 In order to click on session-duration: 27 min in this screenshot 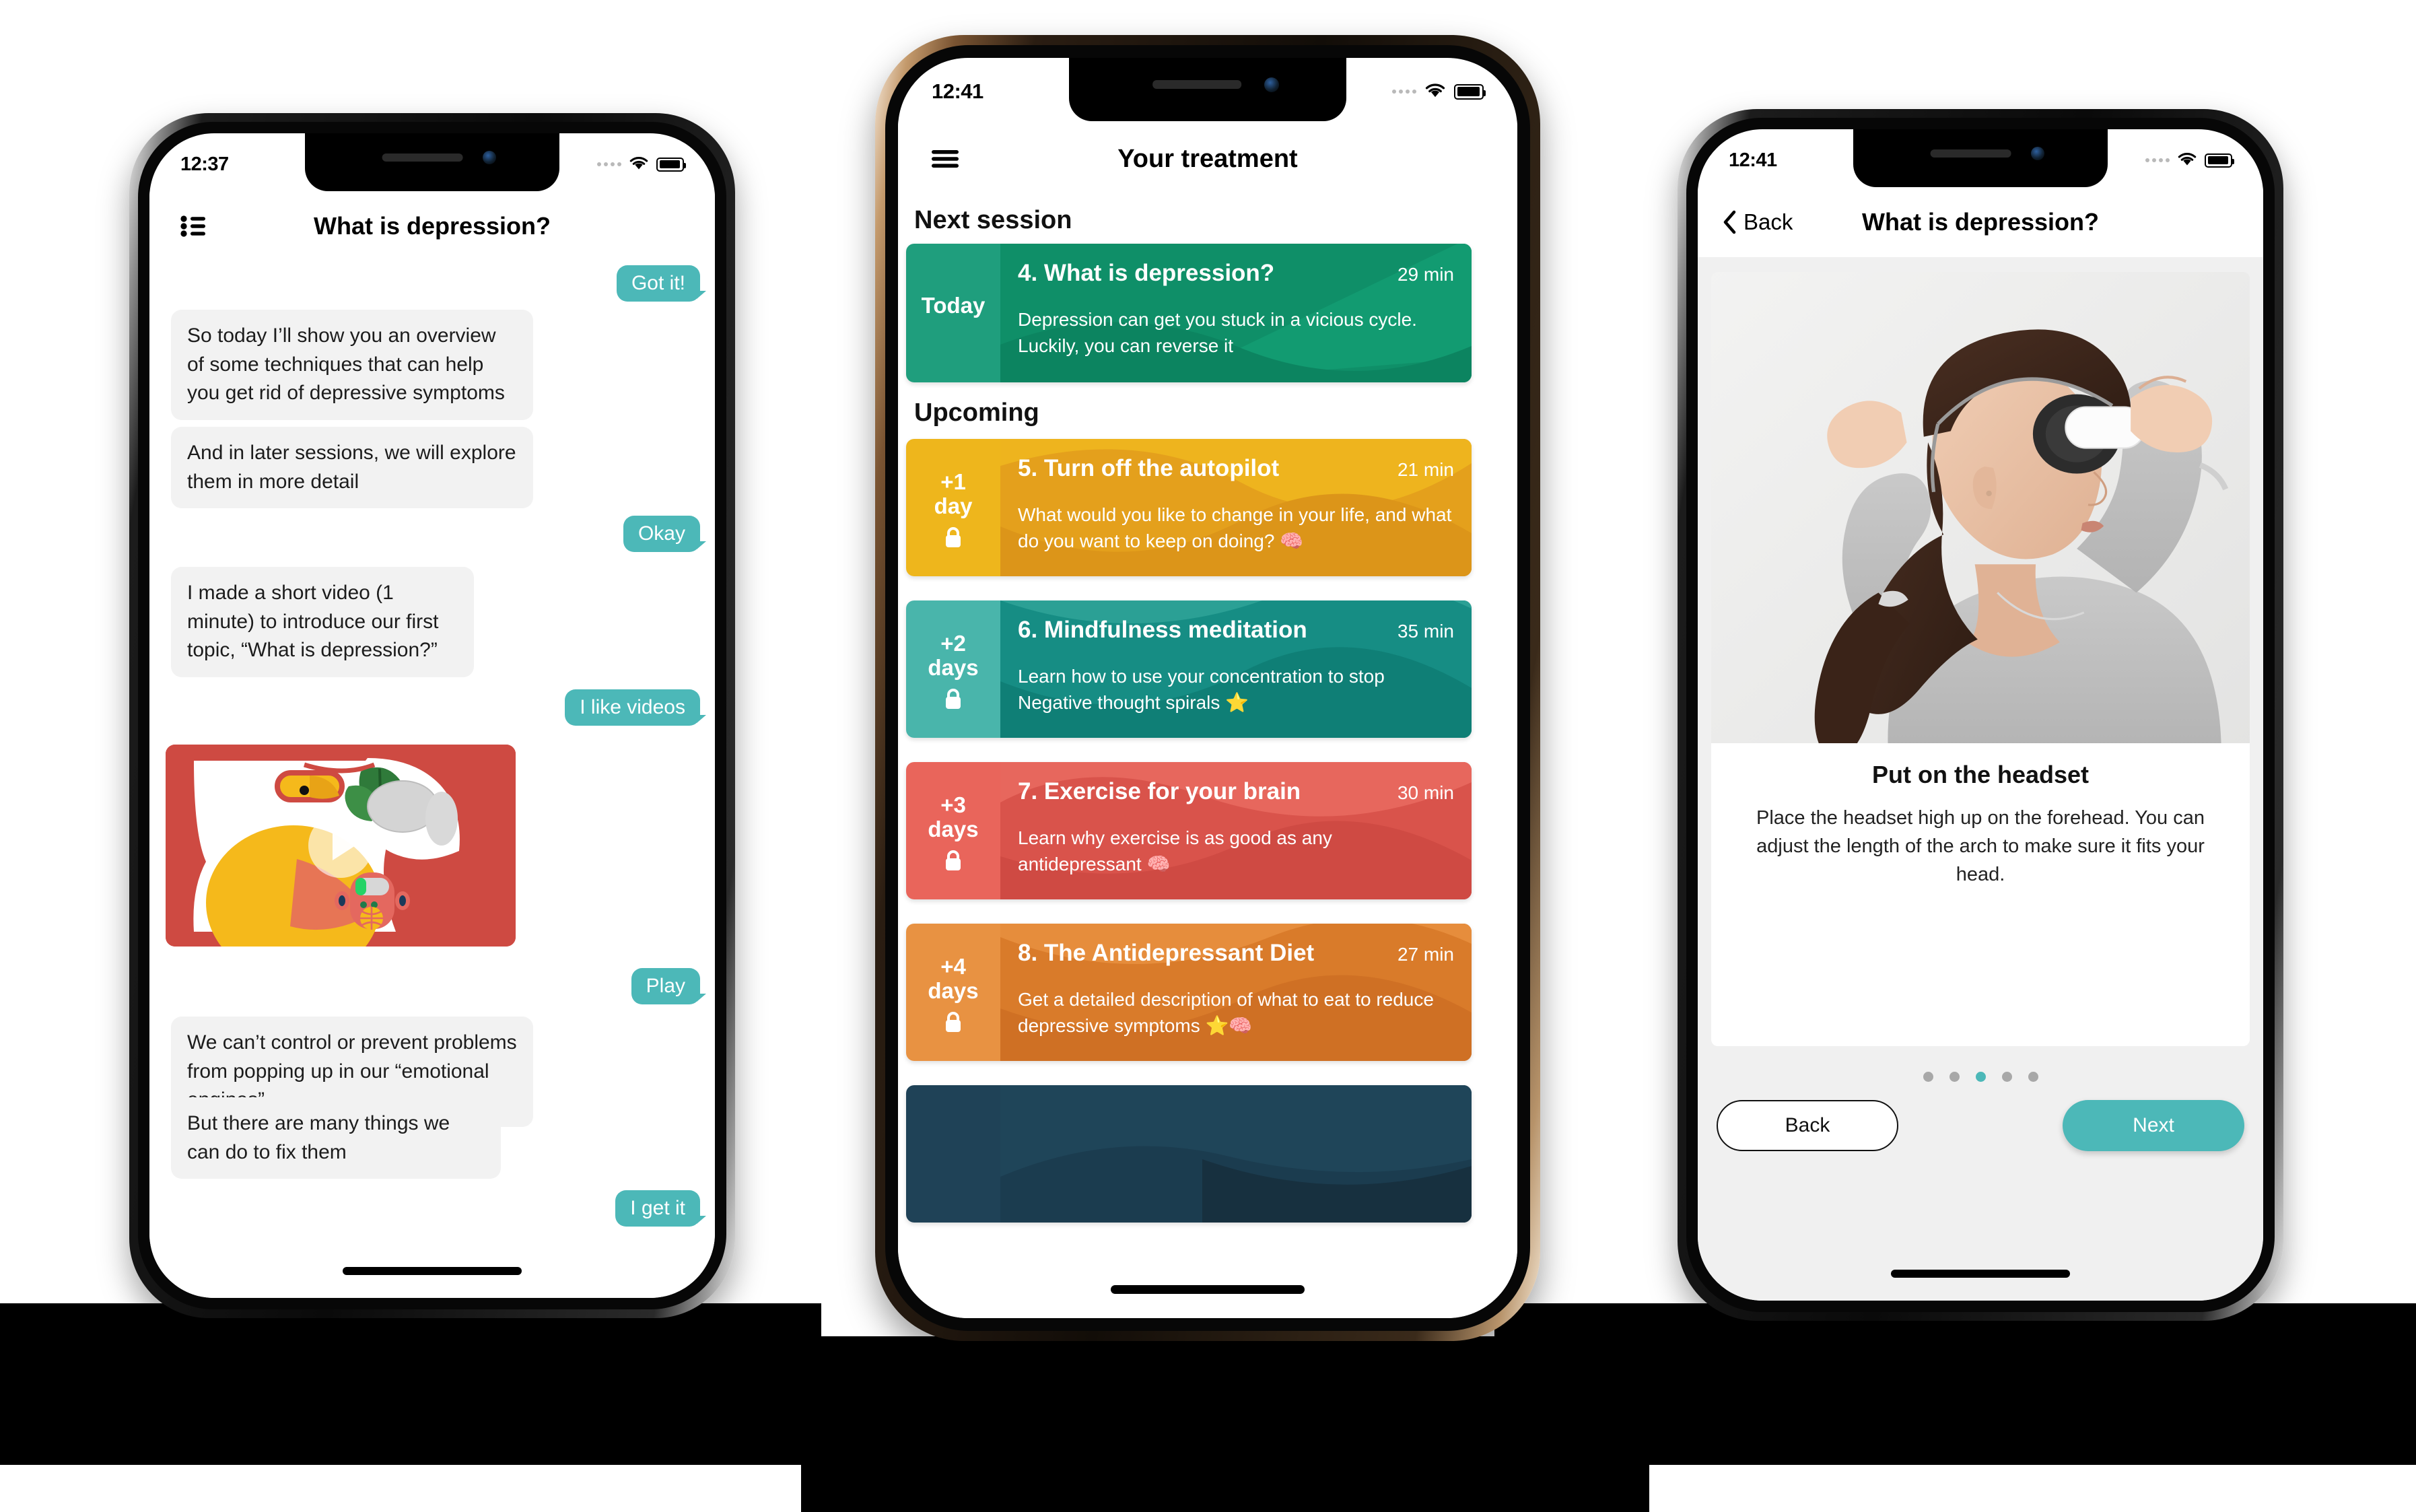, I will do `click(1425, 954)`.